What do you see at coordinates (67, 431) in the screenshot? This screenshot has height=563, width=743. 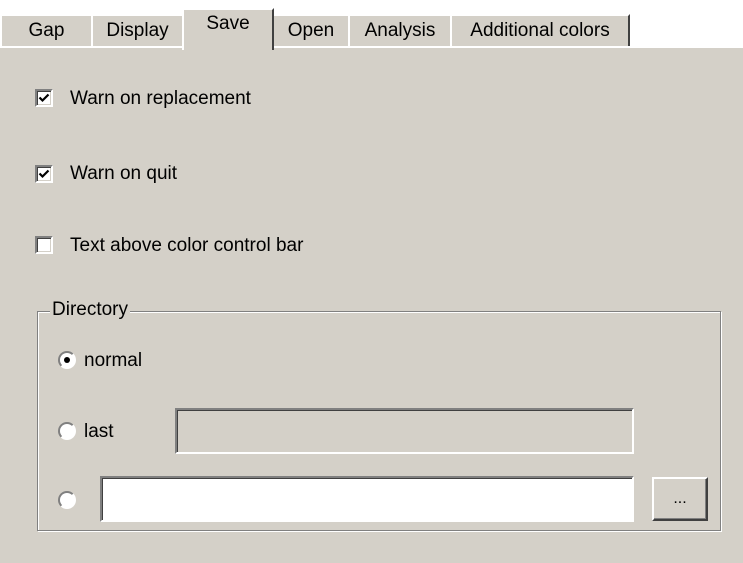 I see `directory-last-radio` at bounding box center [67, 431].